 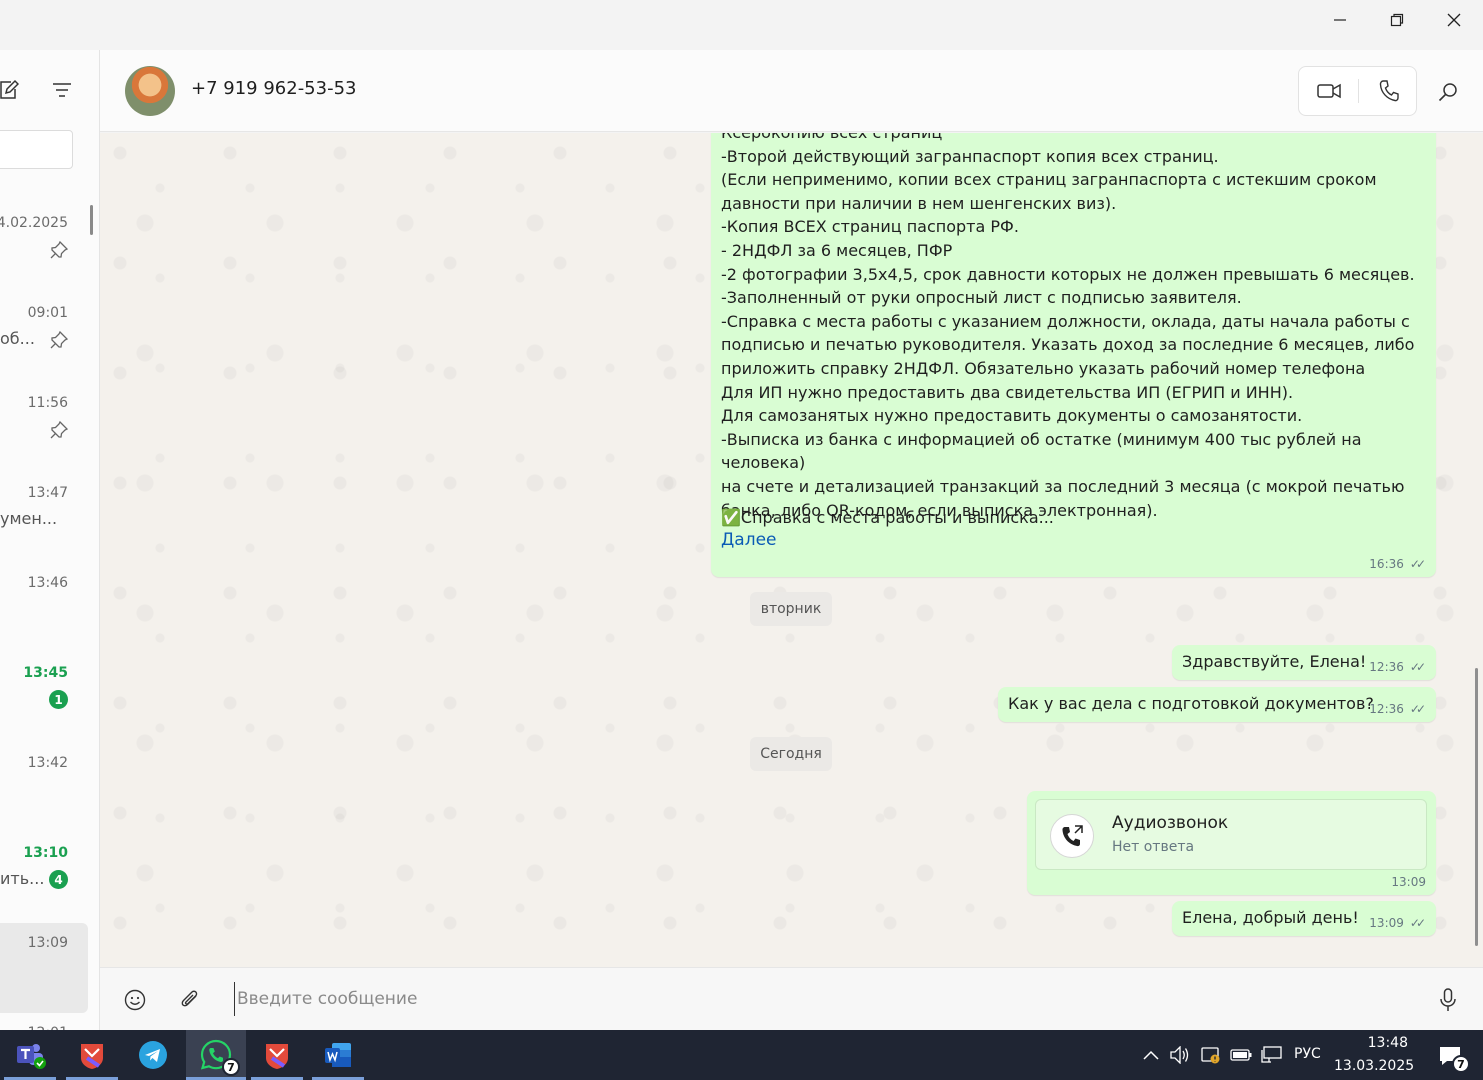 I want to click on tray-battery, so click(x=1241, y=1055).